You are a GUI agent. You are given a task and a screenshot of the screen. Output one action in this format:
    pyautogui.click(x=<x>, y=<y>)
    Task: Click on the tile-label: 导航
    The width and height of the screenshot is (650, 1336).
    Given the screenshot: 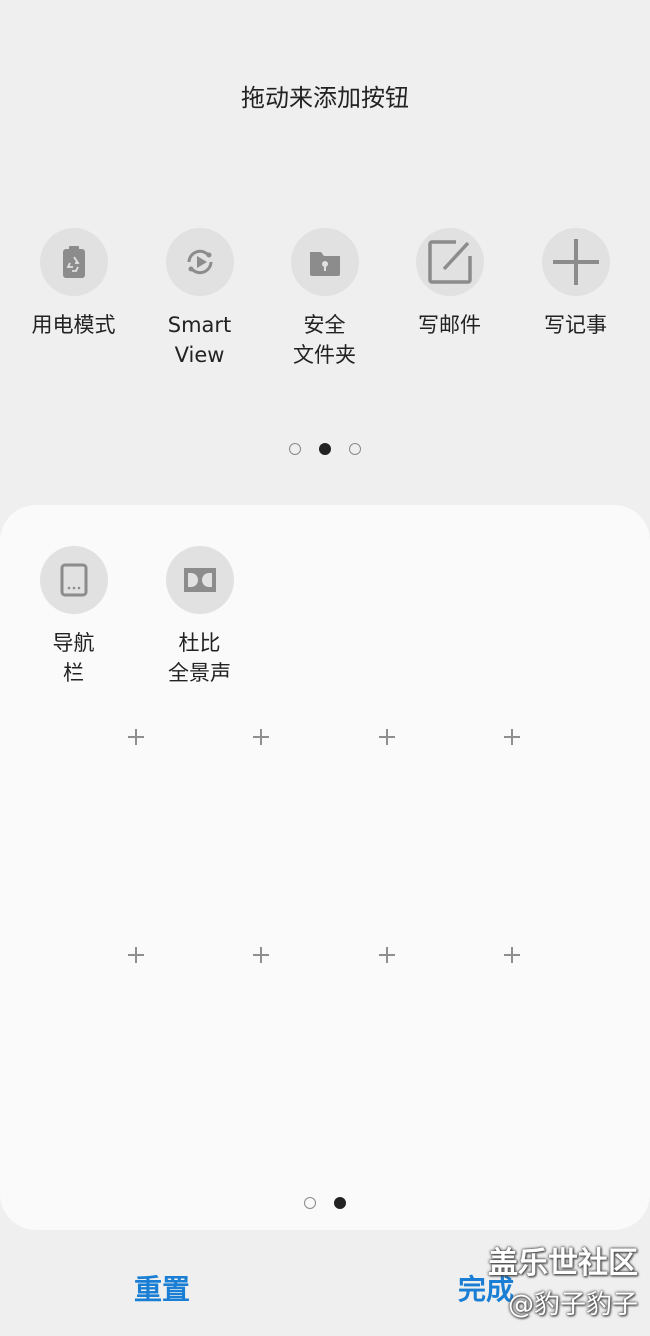 What is the action you would take?
    pyautogui.click(x=73, y=643)
    